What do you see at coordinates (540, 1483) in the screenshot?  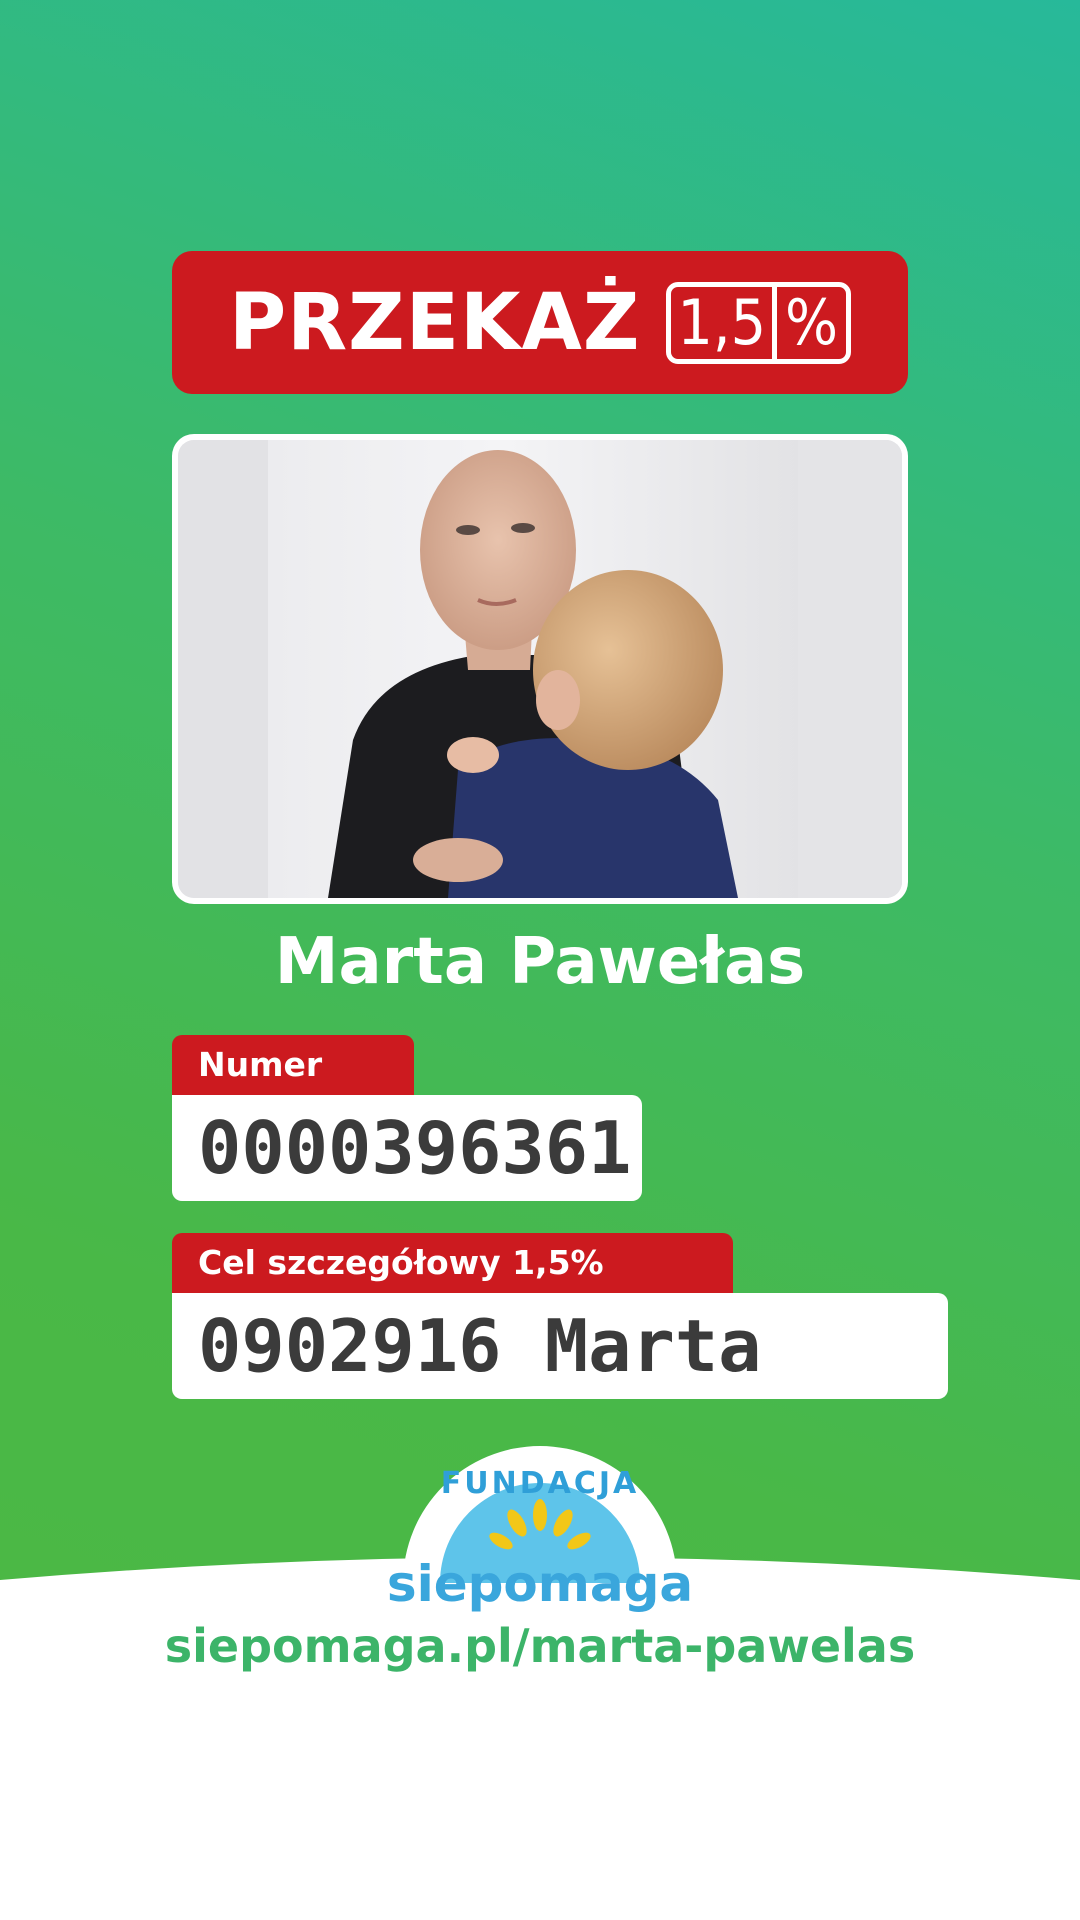 I see `logo-top-text: FUNDACJA` at bounding box center [540, 1483].